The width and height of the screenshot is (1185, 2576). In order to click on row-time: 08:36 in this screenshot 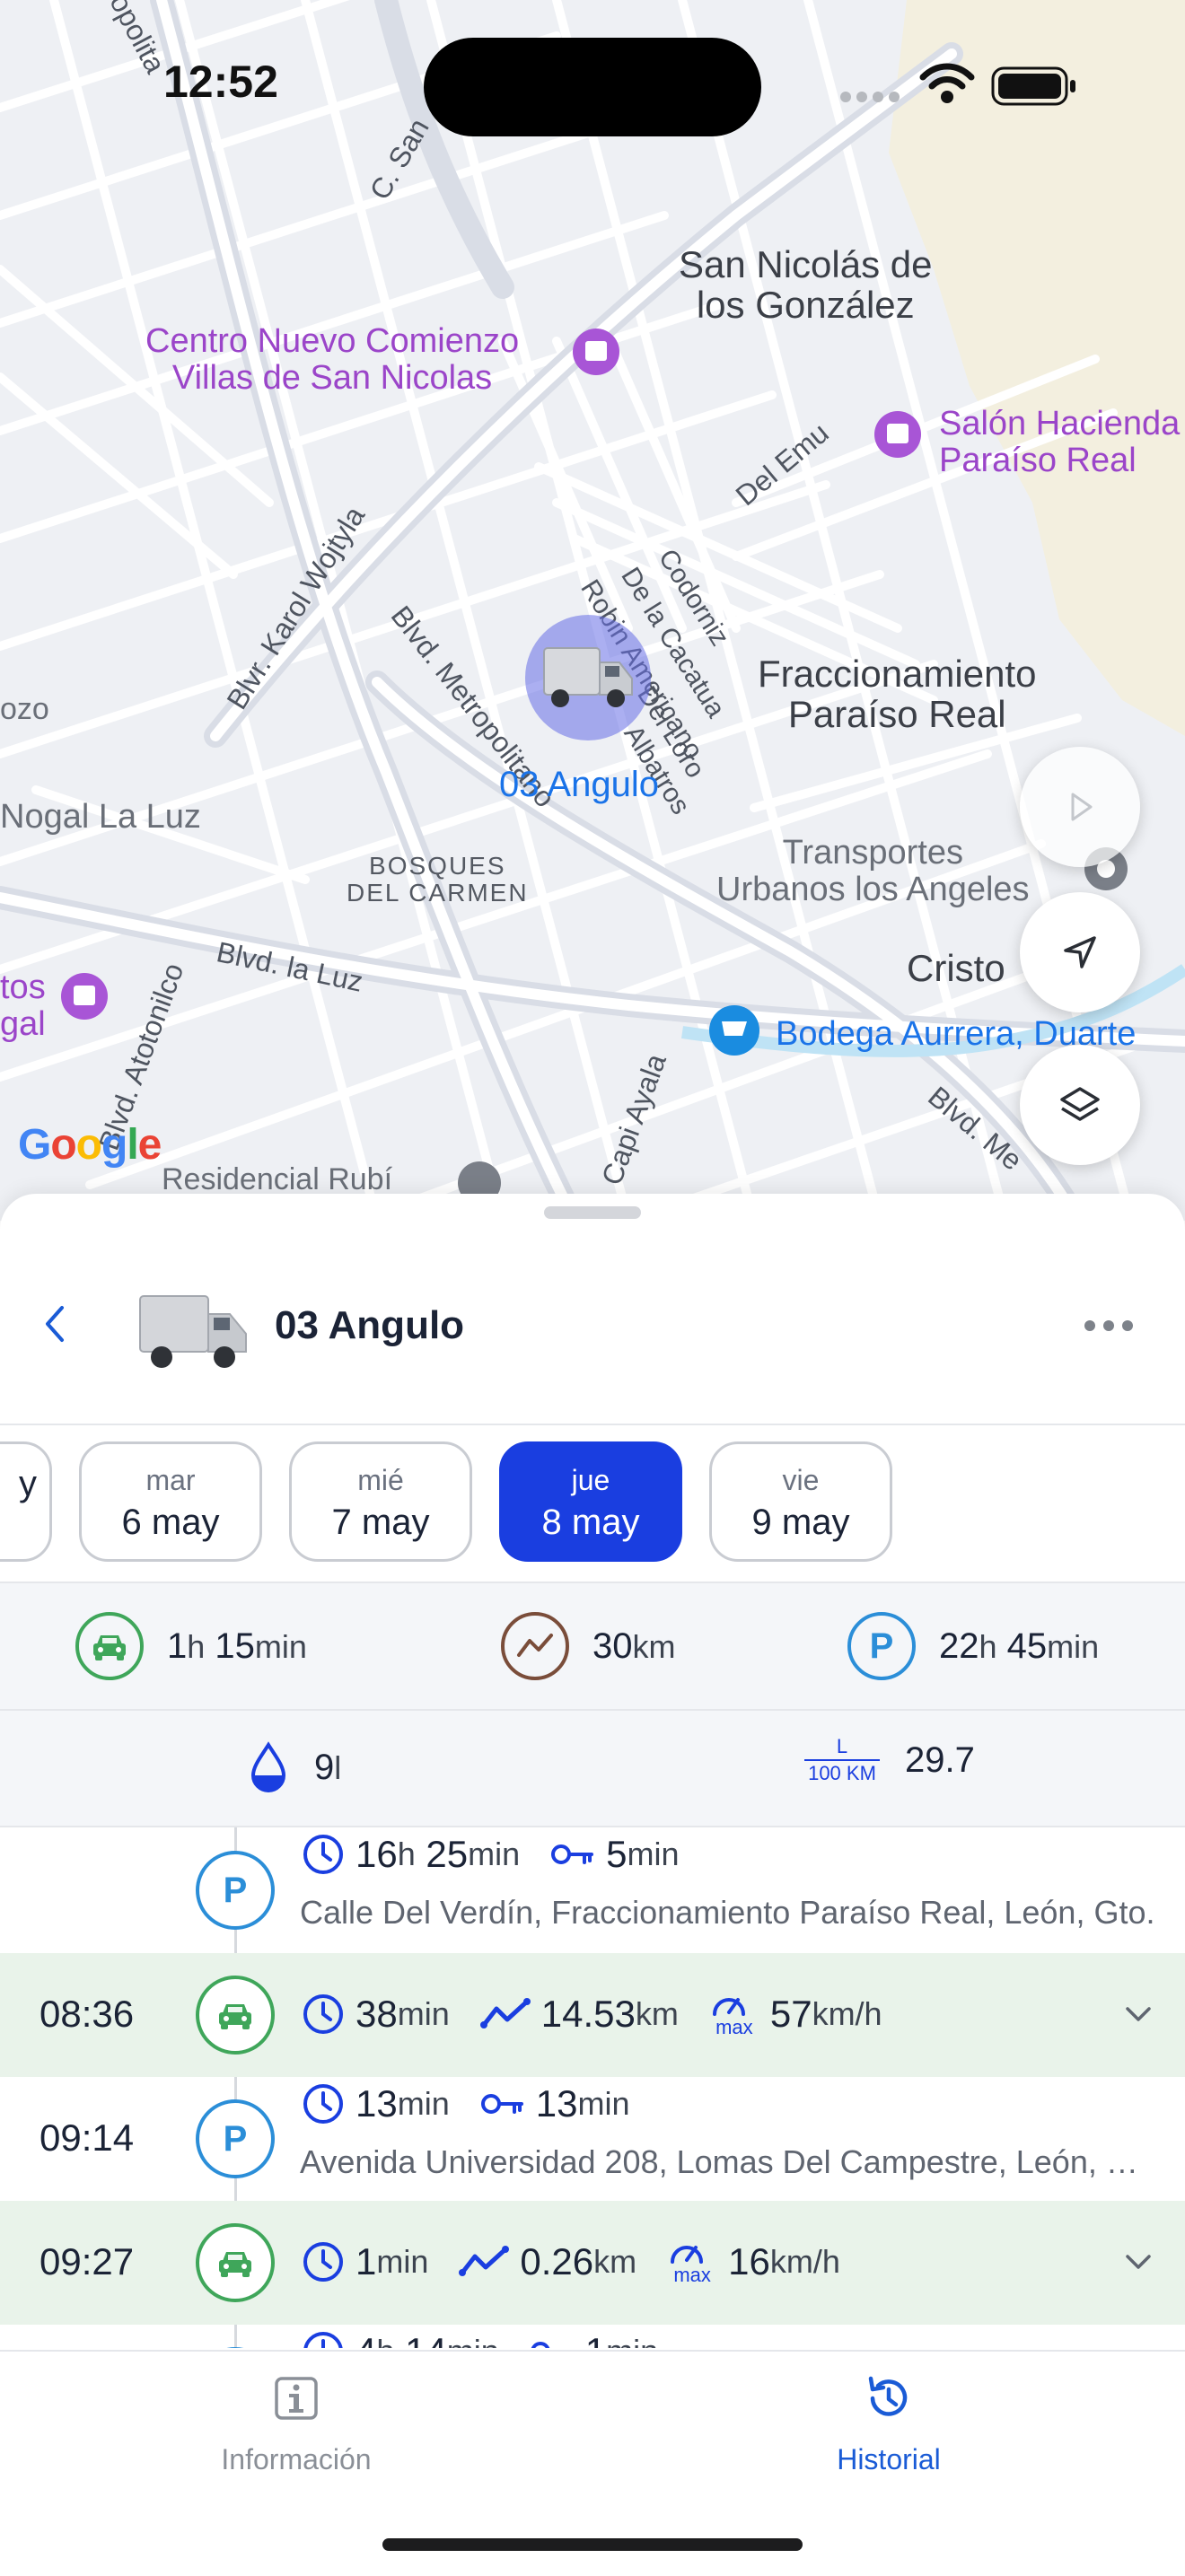, I will do `click(87, 2014)`.